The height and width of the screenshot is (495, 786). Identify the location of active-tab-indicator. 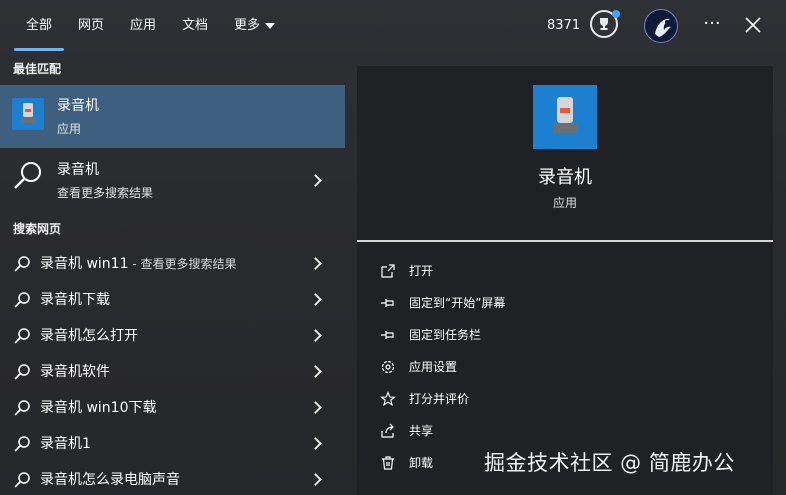
(39, 49).